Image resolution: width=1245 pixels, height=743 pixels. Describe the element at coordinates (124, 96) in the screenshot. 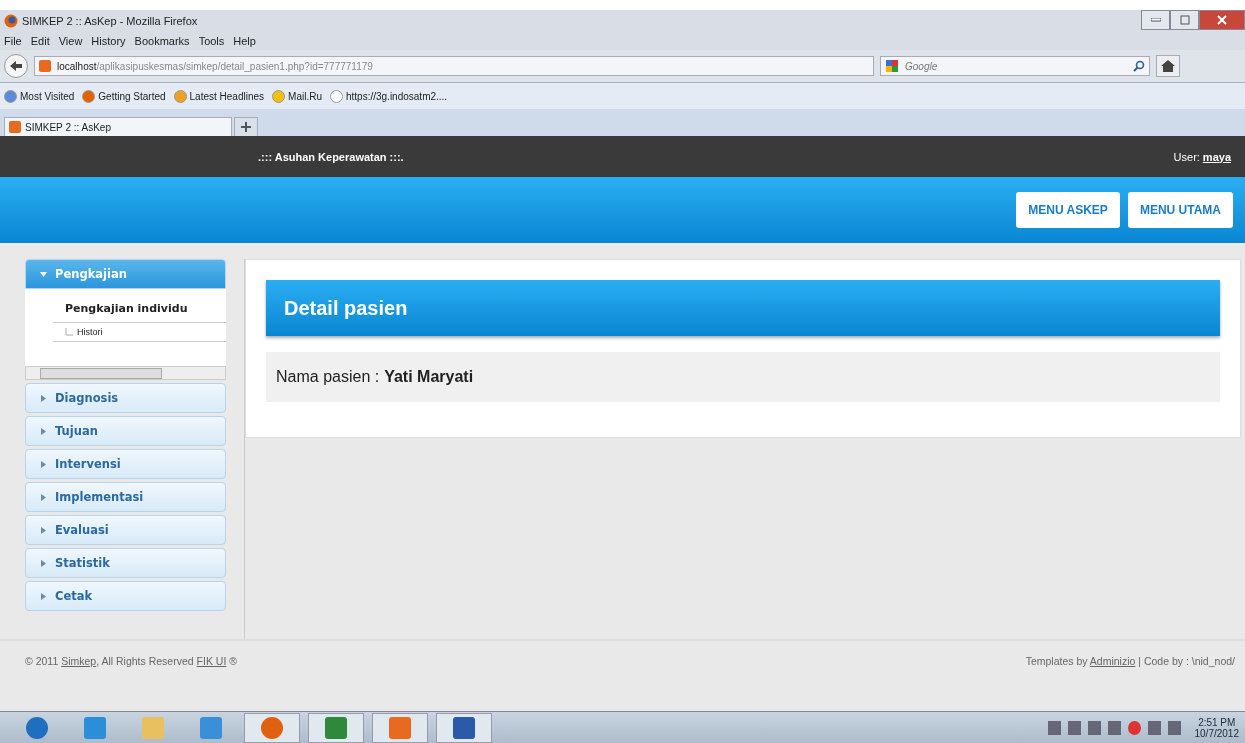

I see `bookmark-item: Getting Started` at that location.